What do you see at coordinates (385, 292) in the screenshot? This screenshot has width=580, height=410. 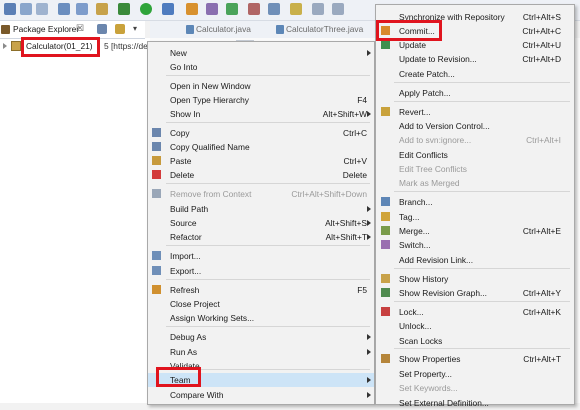 I see `revision-graph-icon` at bounding box center [385, 292].